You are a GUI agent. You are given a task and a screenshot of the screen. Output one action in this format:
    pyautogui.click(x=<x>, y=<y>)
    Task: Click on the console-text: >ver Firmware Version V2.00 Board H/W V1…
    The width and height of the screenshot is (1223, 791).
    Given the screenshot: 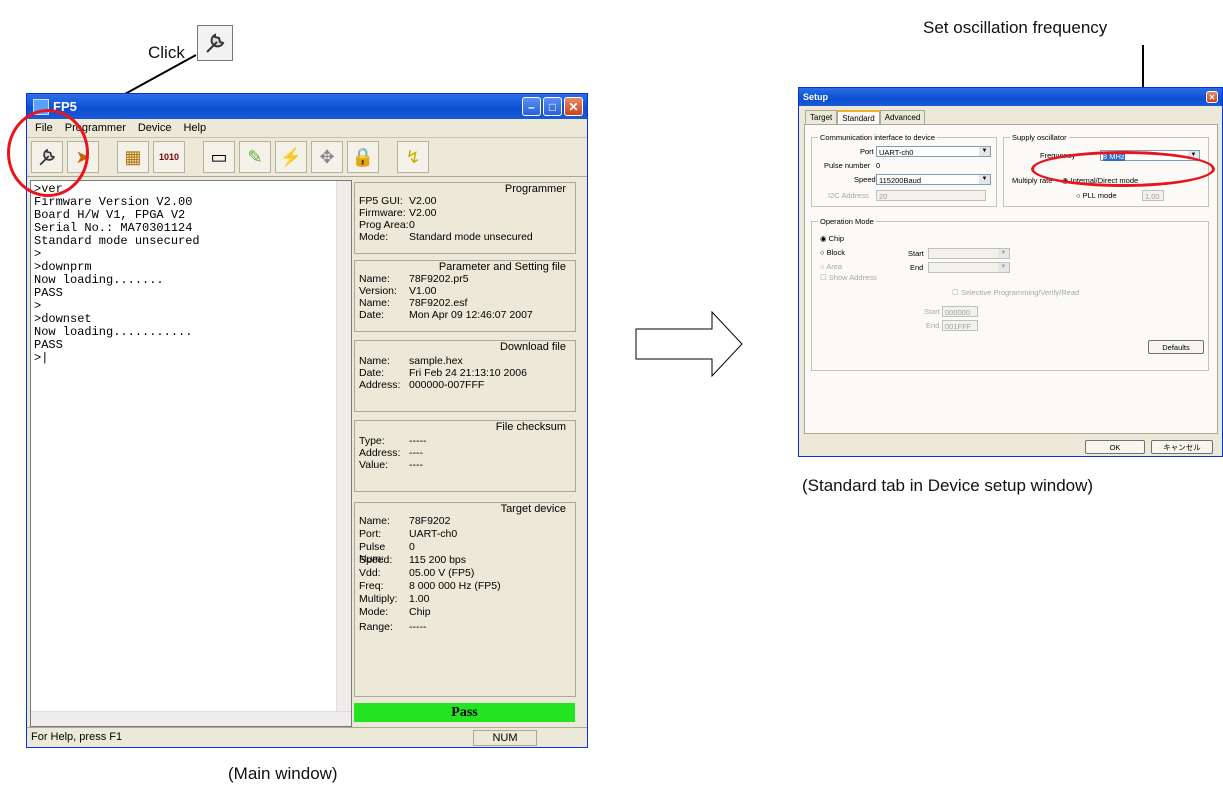 What is the action you would take?
    pyautogui.click(x=117, y=273)
    